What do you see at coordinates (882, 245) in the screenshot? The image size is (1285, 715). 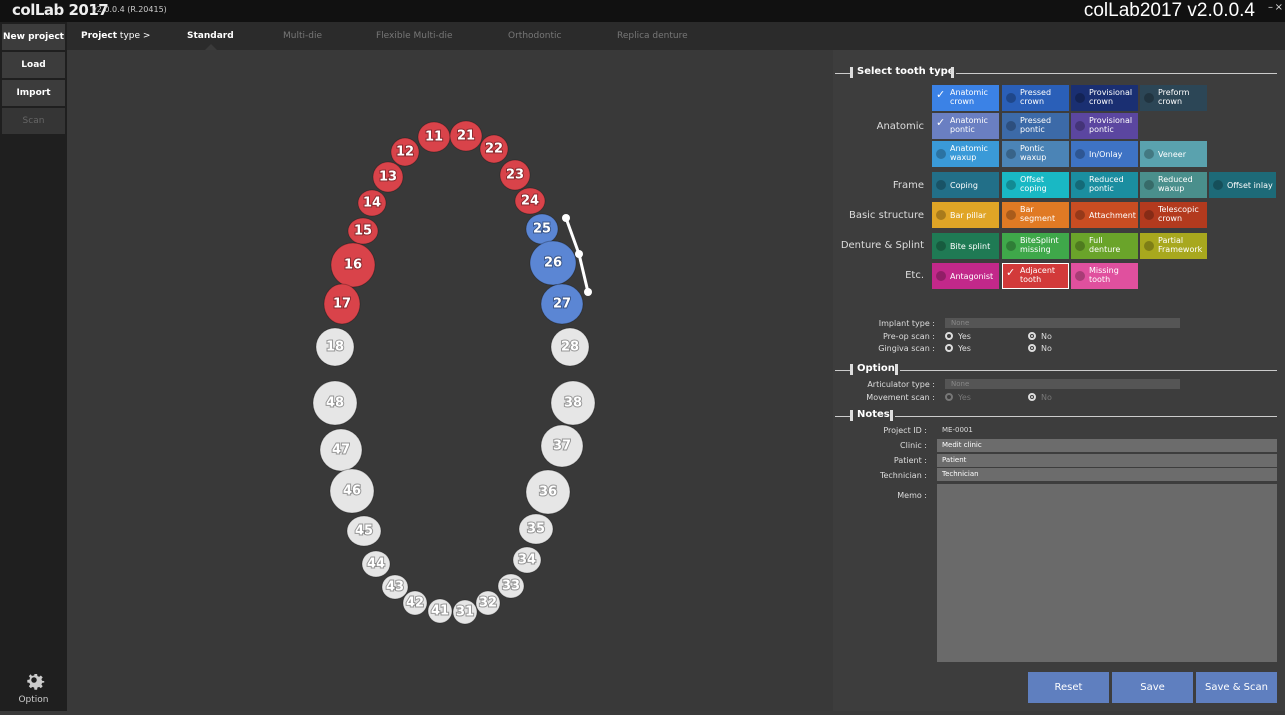 I see `row-label-denture-splint: Denture & Splint` at bounding box center [882, 245].